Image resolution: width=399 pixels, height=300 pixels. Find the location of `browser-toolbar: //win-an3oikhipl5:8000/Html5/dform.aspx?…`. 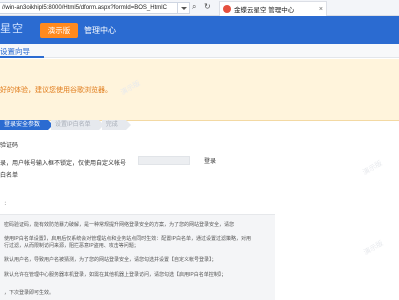

browser-toolbar: //win-an3oikhipl5:8000/Html5/dform.aspx?… is located at coordinates (199, 8).